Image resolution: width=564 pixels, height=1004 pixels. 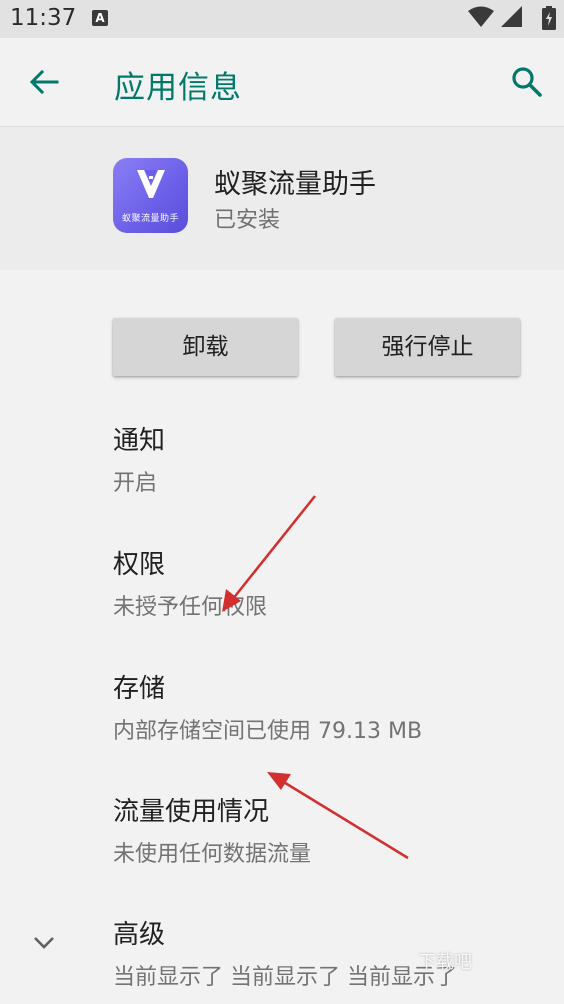 What do you see at coordinates (445, 962) in the screenshot?
I see `watermark: 下载吧` at bounding box center [445, 962].